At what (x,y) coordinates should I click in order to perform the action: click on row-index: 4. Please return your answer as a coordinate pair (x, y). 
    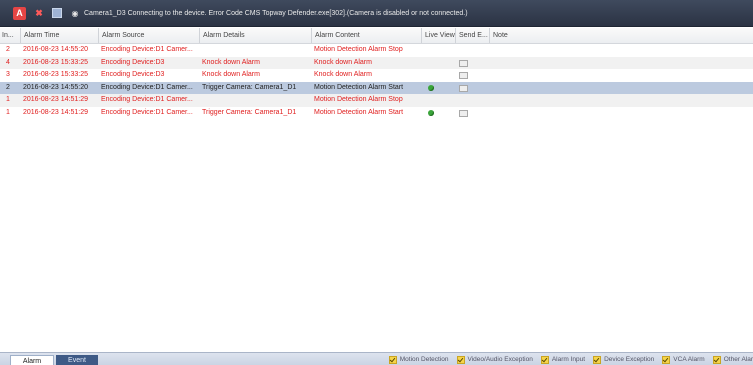
    Looking at the image, I should click on (8, 62).